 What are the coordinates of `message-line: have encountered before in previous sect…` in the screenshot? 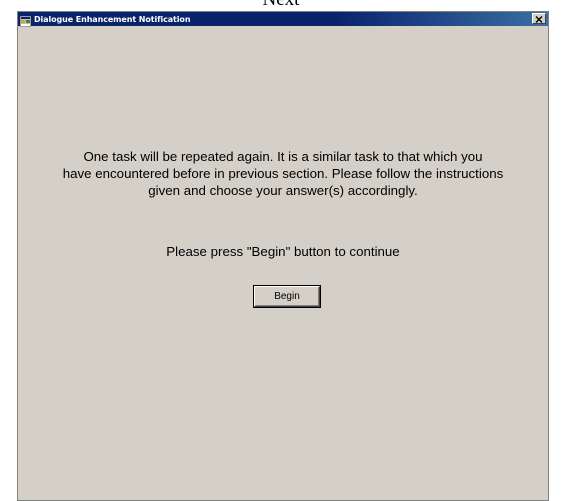 It's located at (283, 173).